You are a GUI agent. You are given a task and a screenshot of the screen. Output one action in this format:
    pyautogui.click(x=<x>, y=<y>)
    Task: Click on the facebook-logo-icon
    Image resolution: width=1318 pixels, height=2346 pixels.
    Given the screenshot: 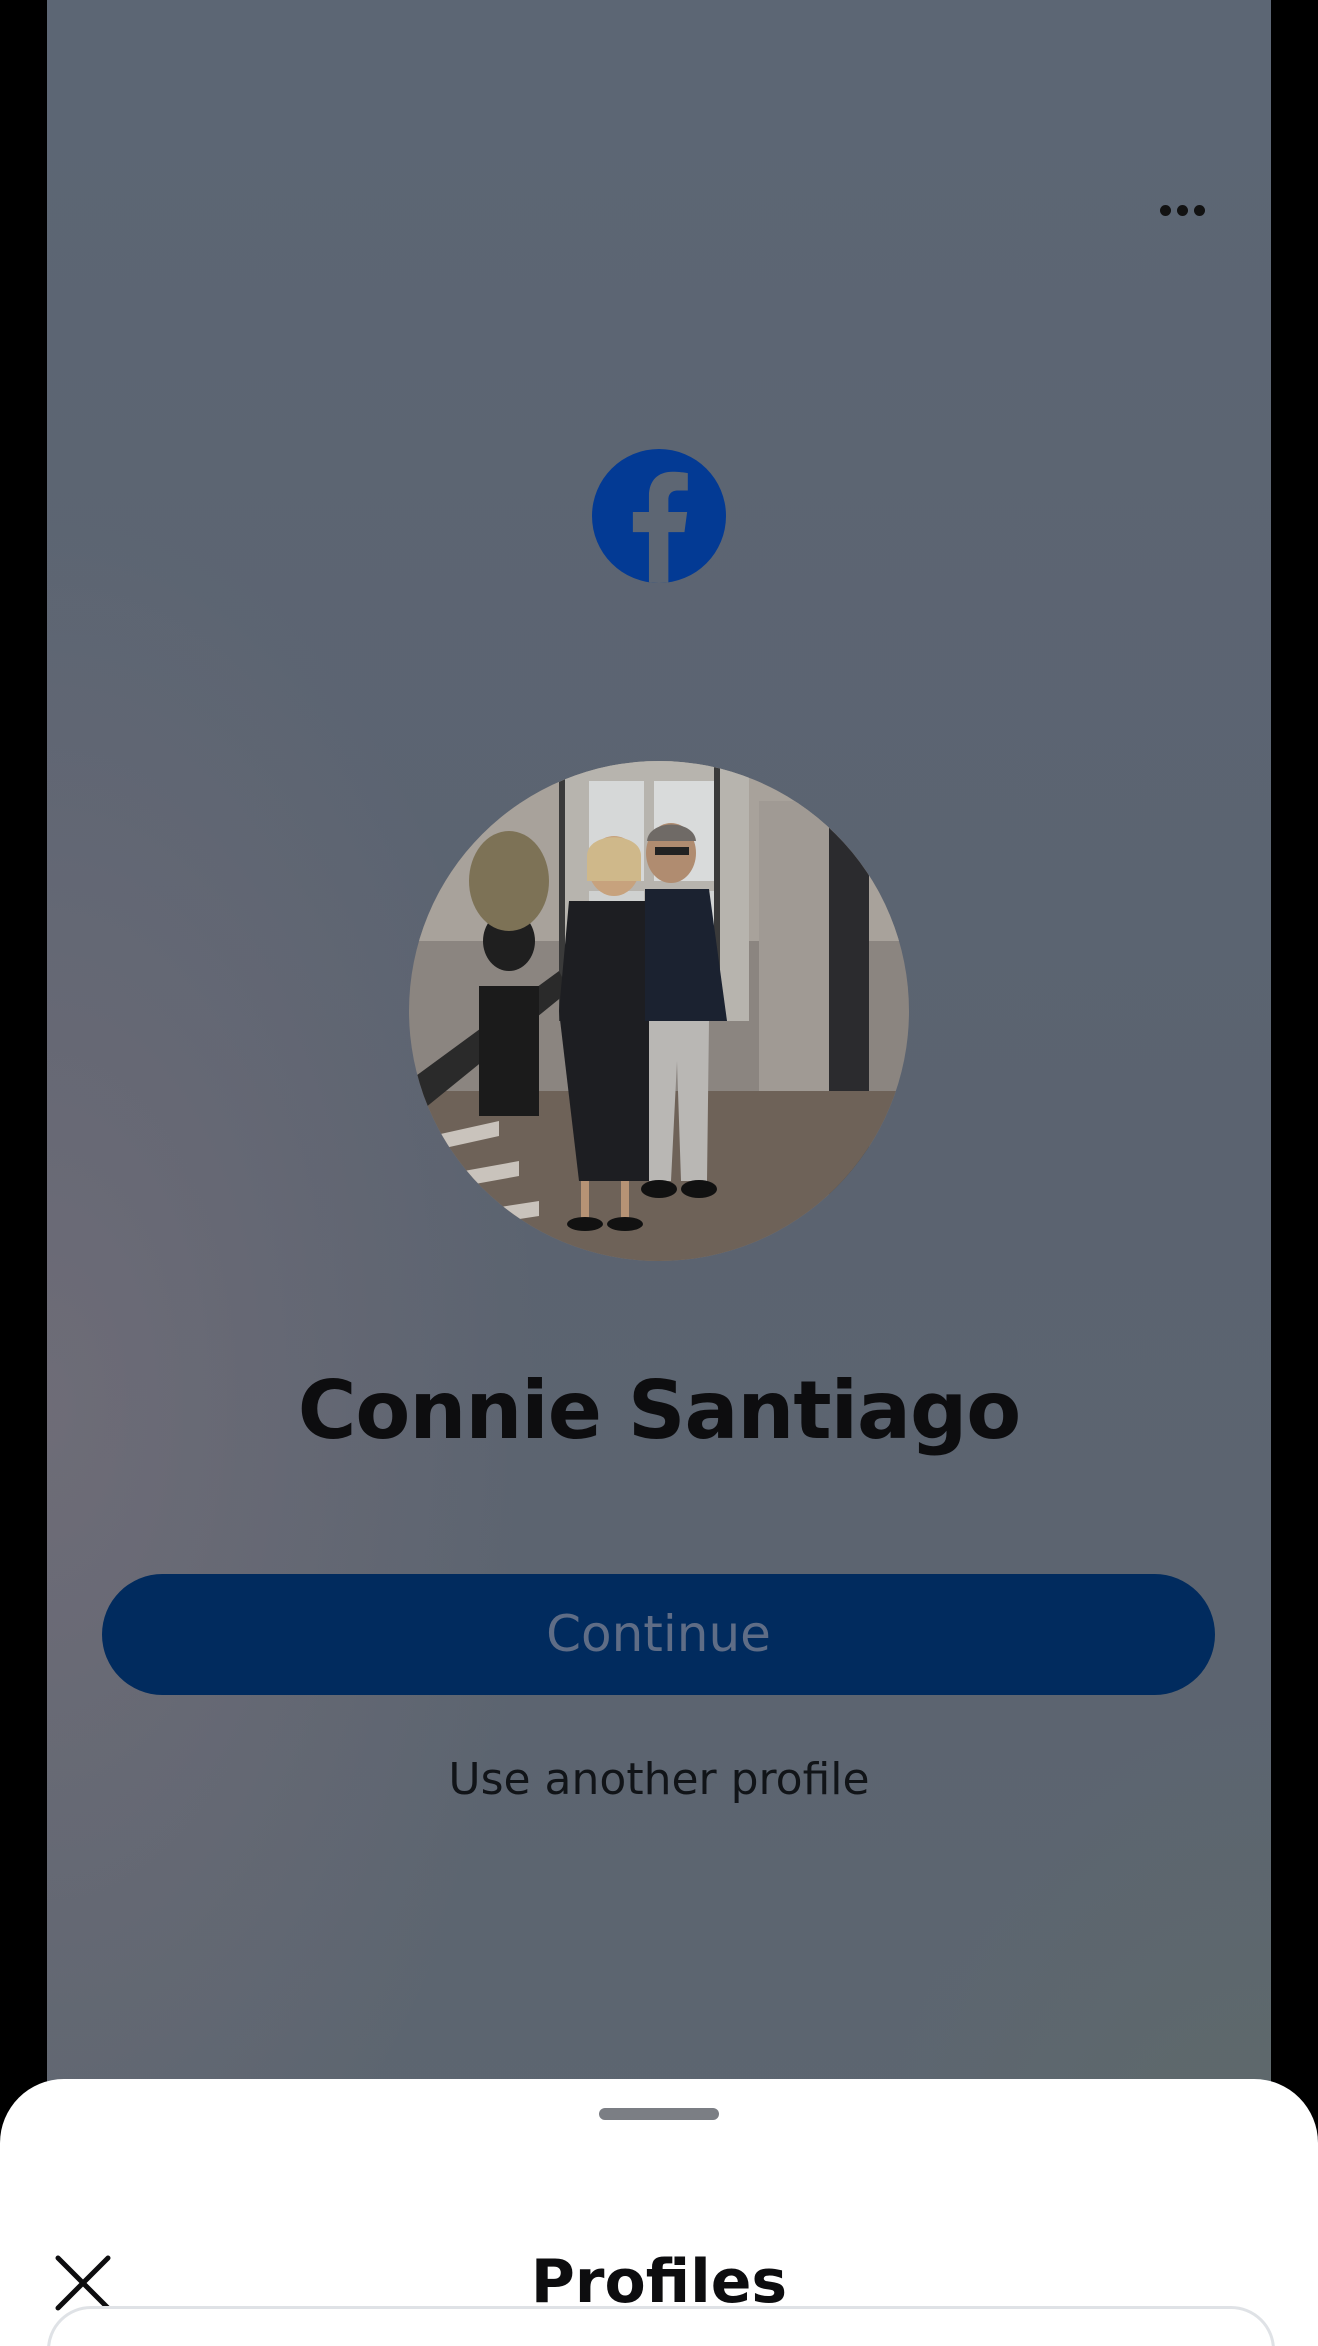 What is the action you would take?
    pyautogui.click(x=659, y=516)
    